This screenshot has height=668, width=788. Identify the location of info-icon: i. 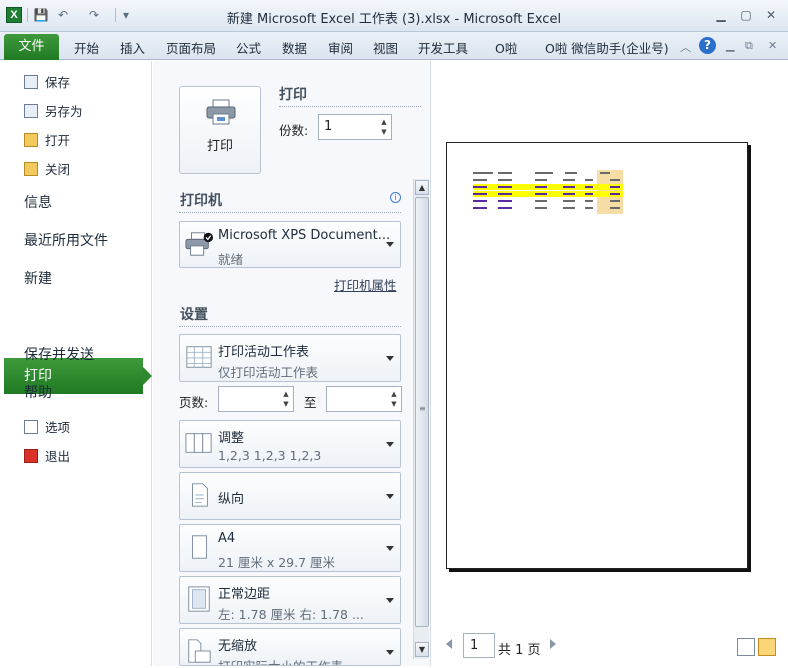
(395, 197).